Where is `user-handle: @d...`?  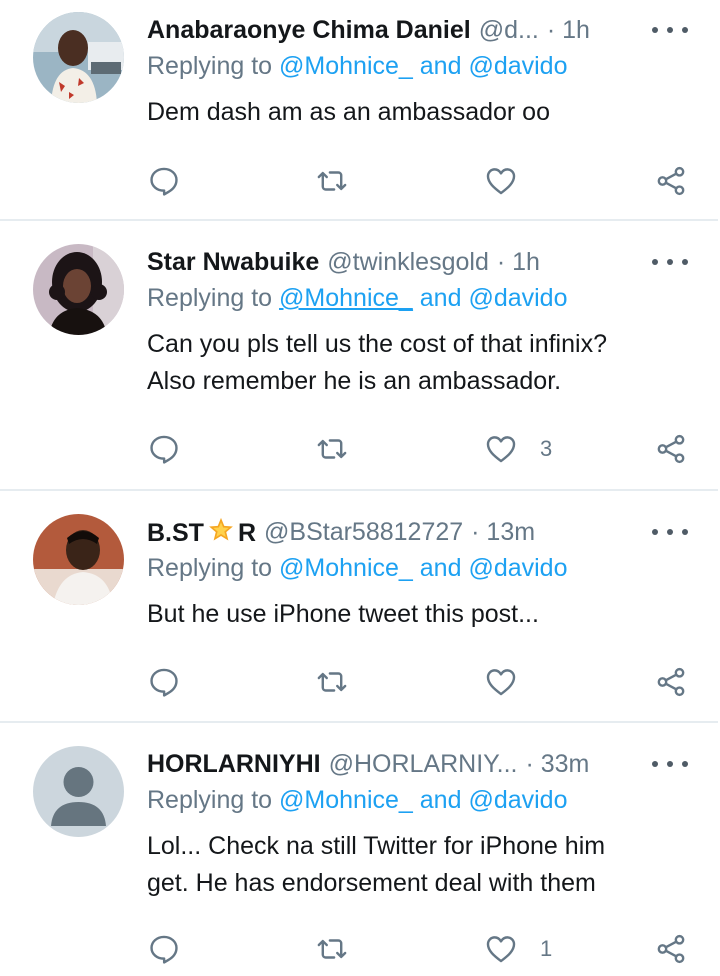 user-handle: @d... is located at coordinates (509, 30).